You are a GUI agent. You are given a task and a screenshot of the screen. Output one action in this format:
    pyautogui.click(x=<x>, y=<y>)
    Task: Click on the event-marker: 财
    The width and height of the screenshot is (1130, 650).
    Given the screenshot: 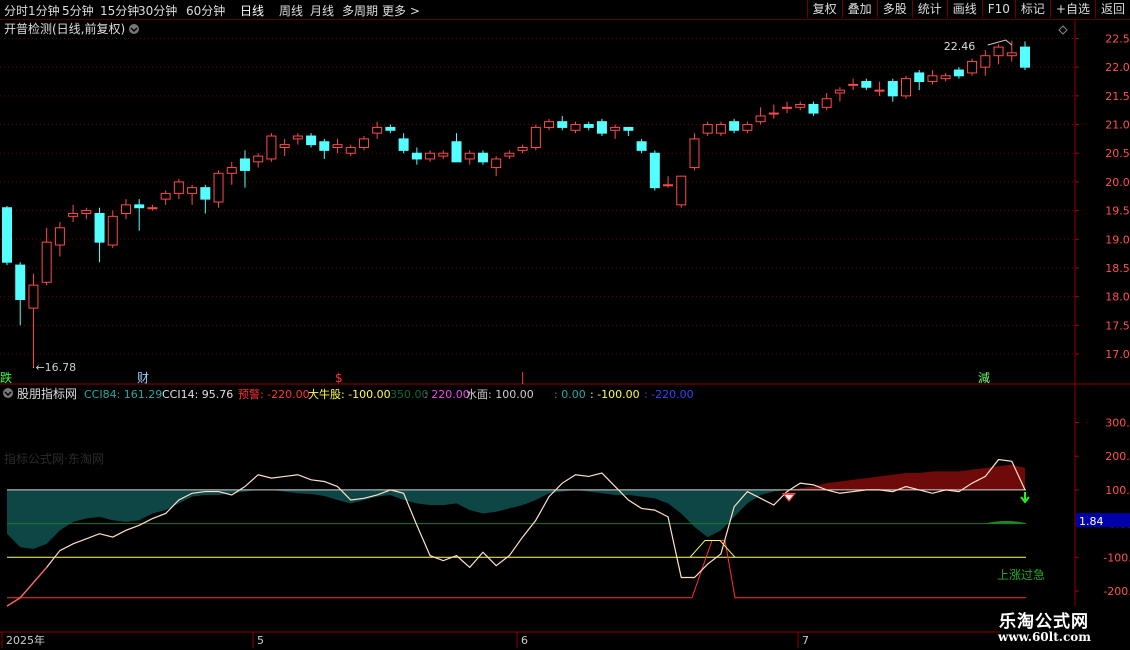 What is the action you would take?
    pyautogui.click(x=143, y=378)
    